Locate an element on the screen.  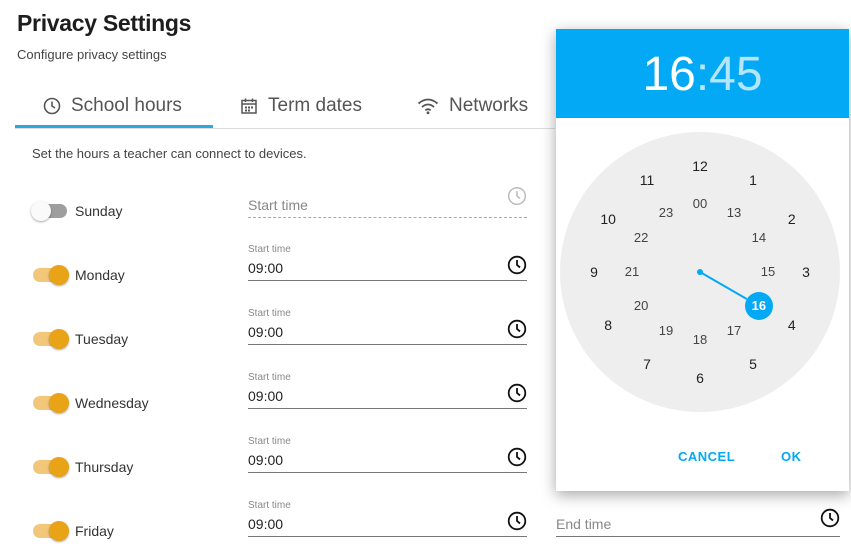
tab-networks: Networks is located at coordinates (472, 106).